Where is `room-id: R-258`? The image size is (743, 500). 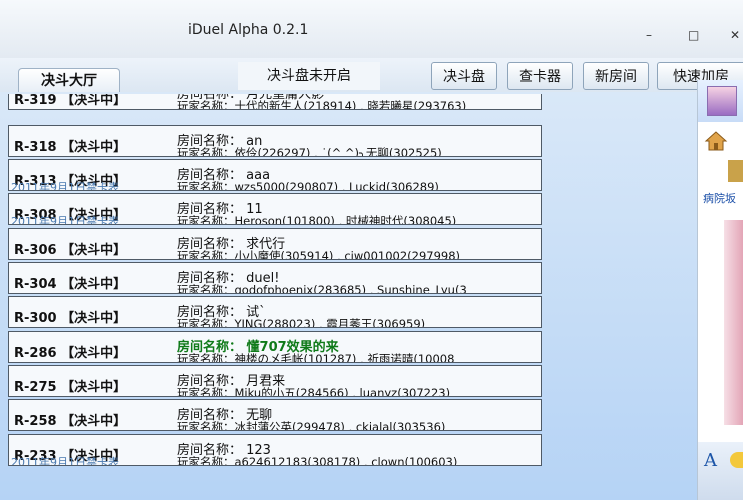 room-id: R-258 is located at coordinates (35, 421).